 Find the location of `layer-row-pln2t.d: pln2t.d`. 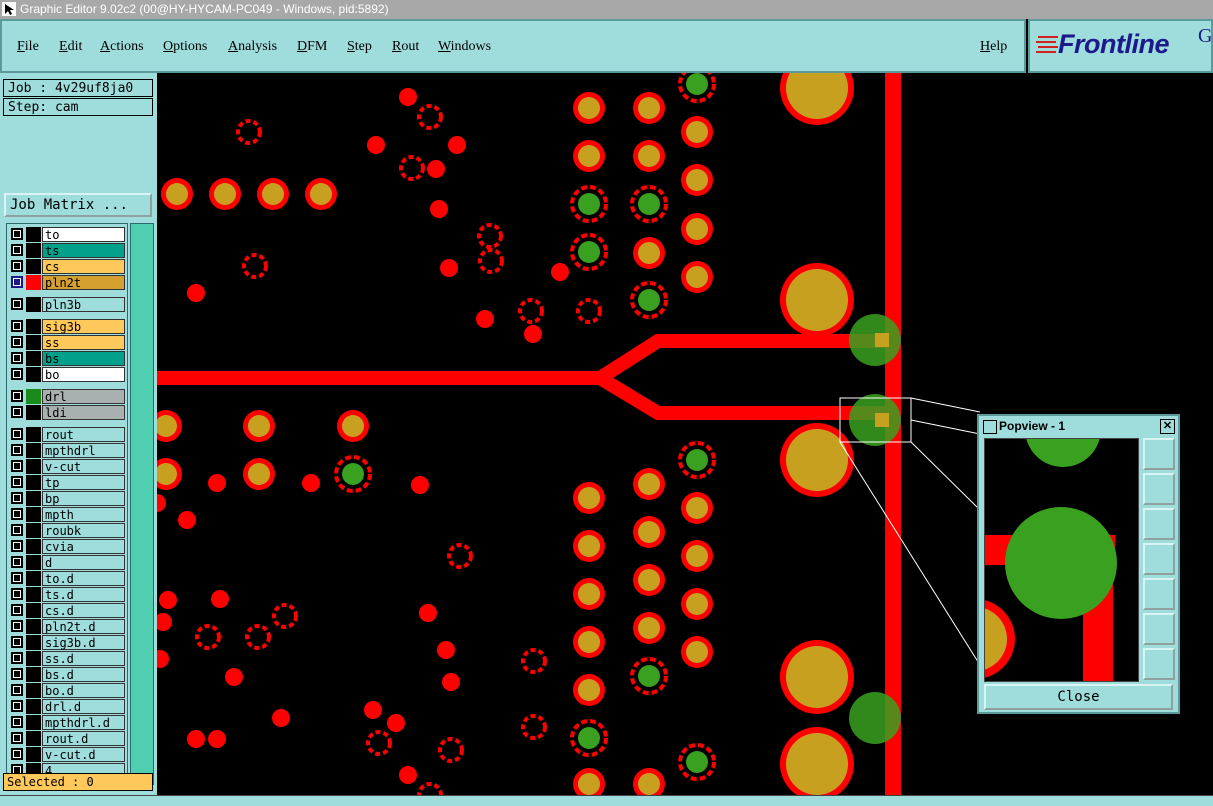

layer-row-pln2t.d: pln2t.d is located at coordinates (68, 626).